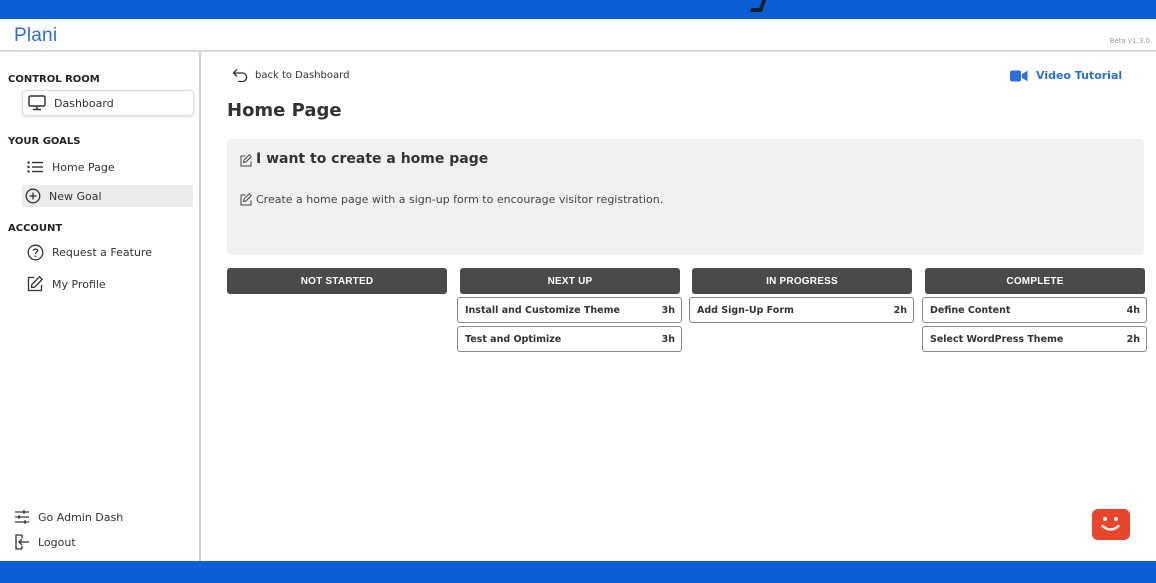  What do you see at coordinates (745, 310) in the screenshot?
I see `task-name: Add Sign-Up Form` at bounding box center [745, 310].